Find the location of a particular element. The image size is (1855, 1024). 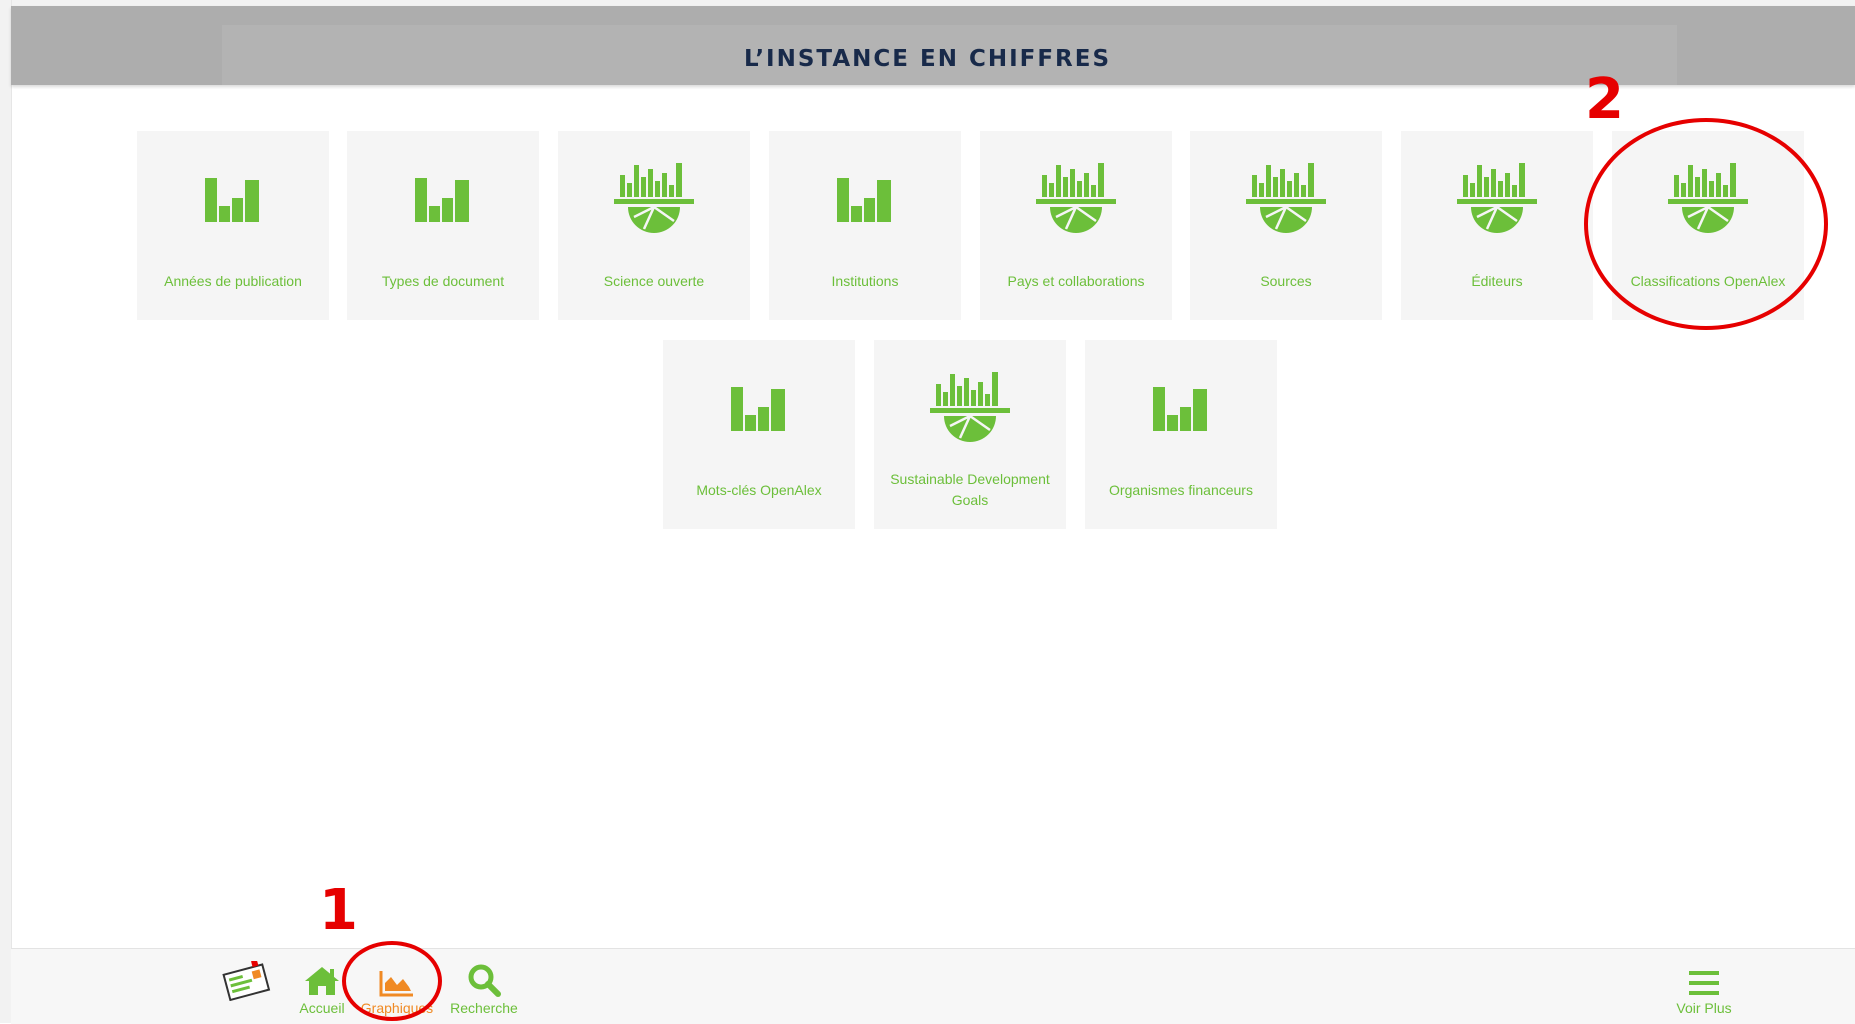

tile-label: Années de publication is located at coordinates (233, 280).